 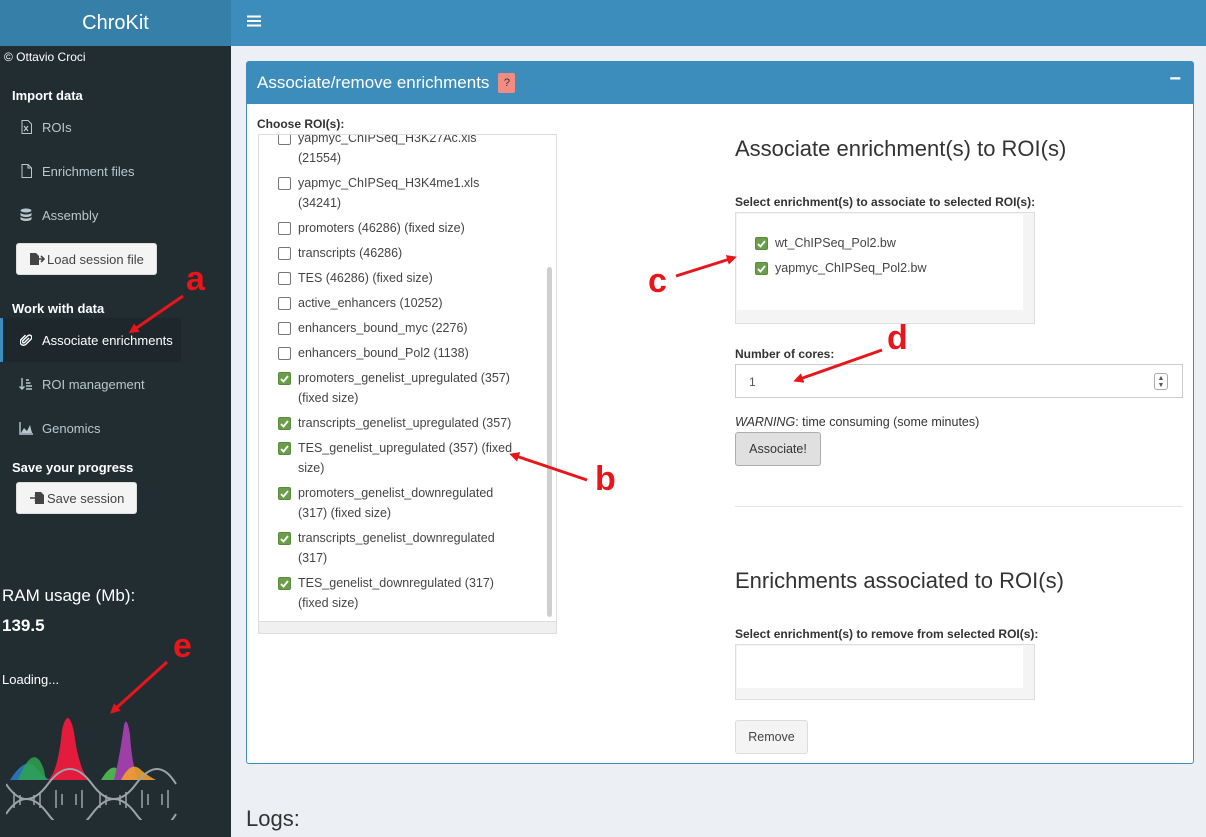 I want to click on collapse-button: −, so click(x=1175, y=79).